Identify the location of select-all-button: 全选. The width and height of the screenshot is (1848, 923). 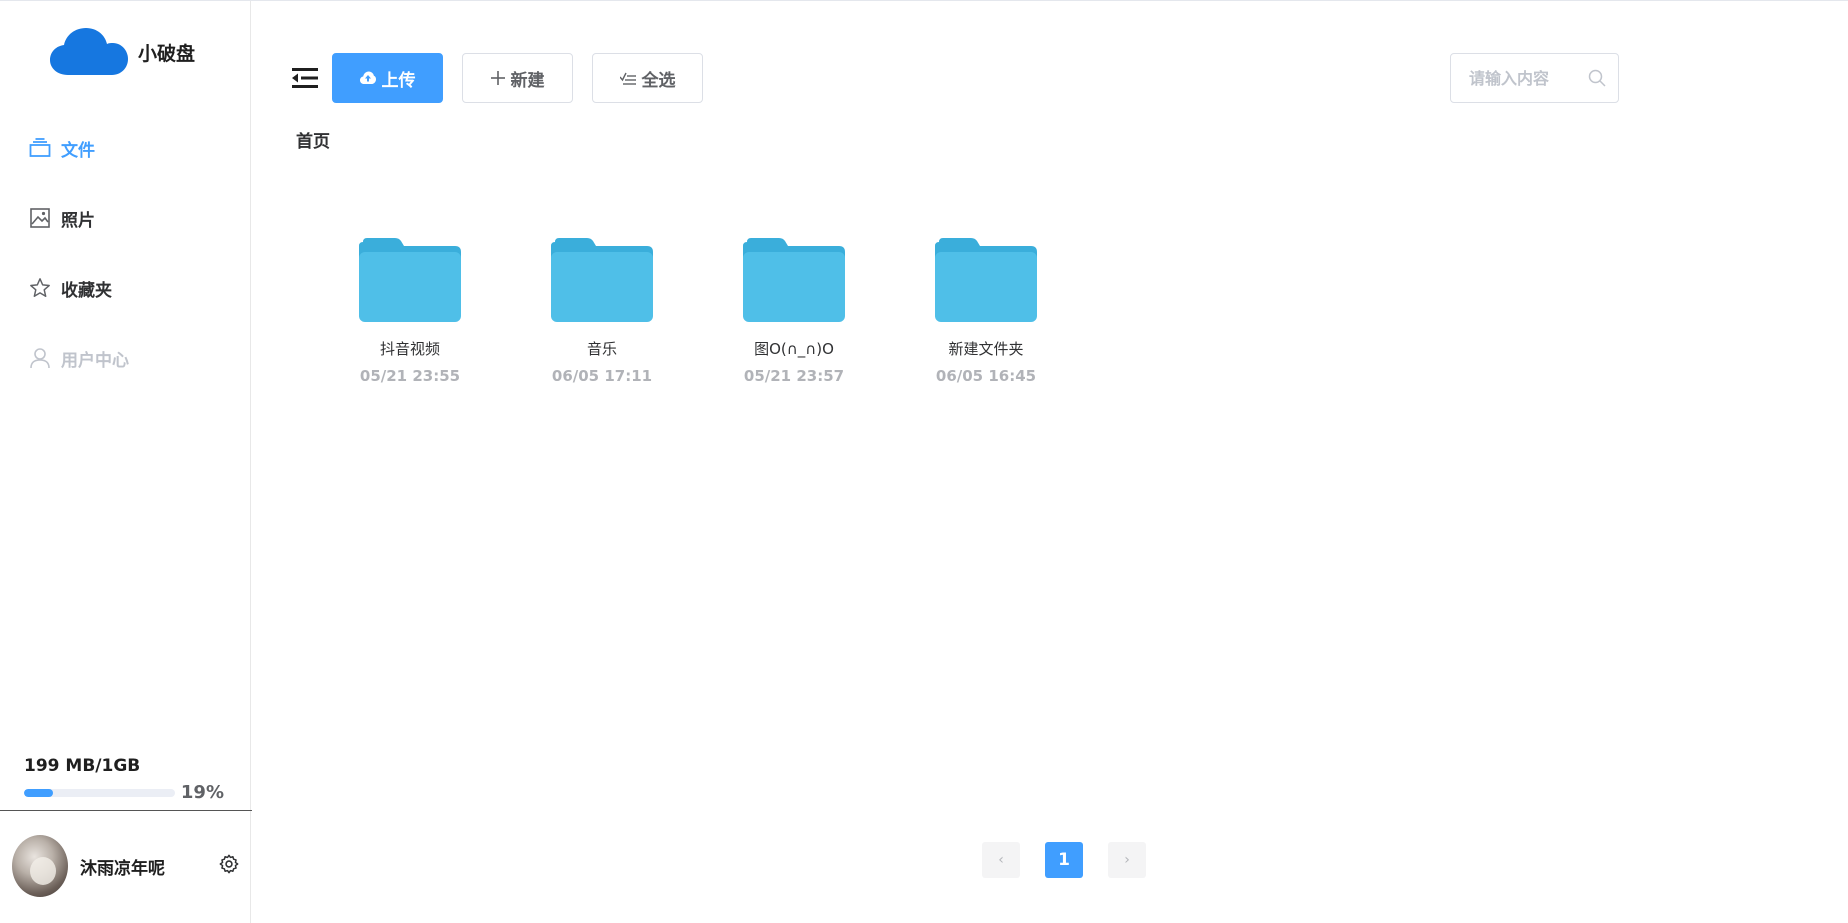
(647, 78).